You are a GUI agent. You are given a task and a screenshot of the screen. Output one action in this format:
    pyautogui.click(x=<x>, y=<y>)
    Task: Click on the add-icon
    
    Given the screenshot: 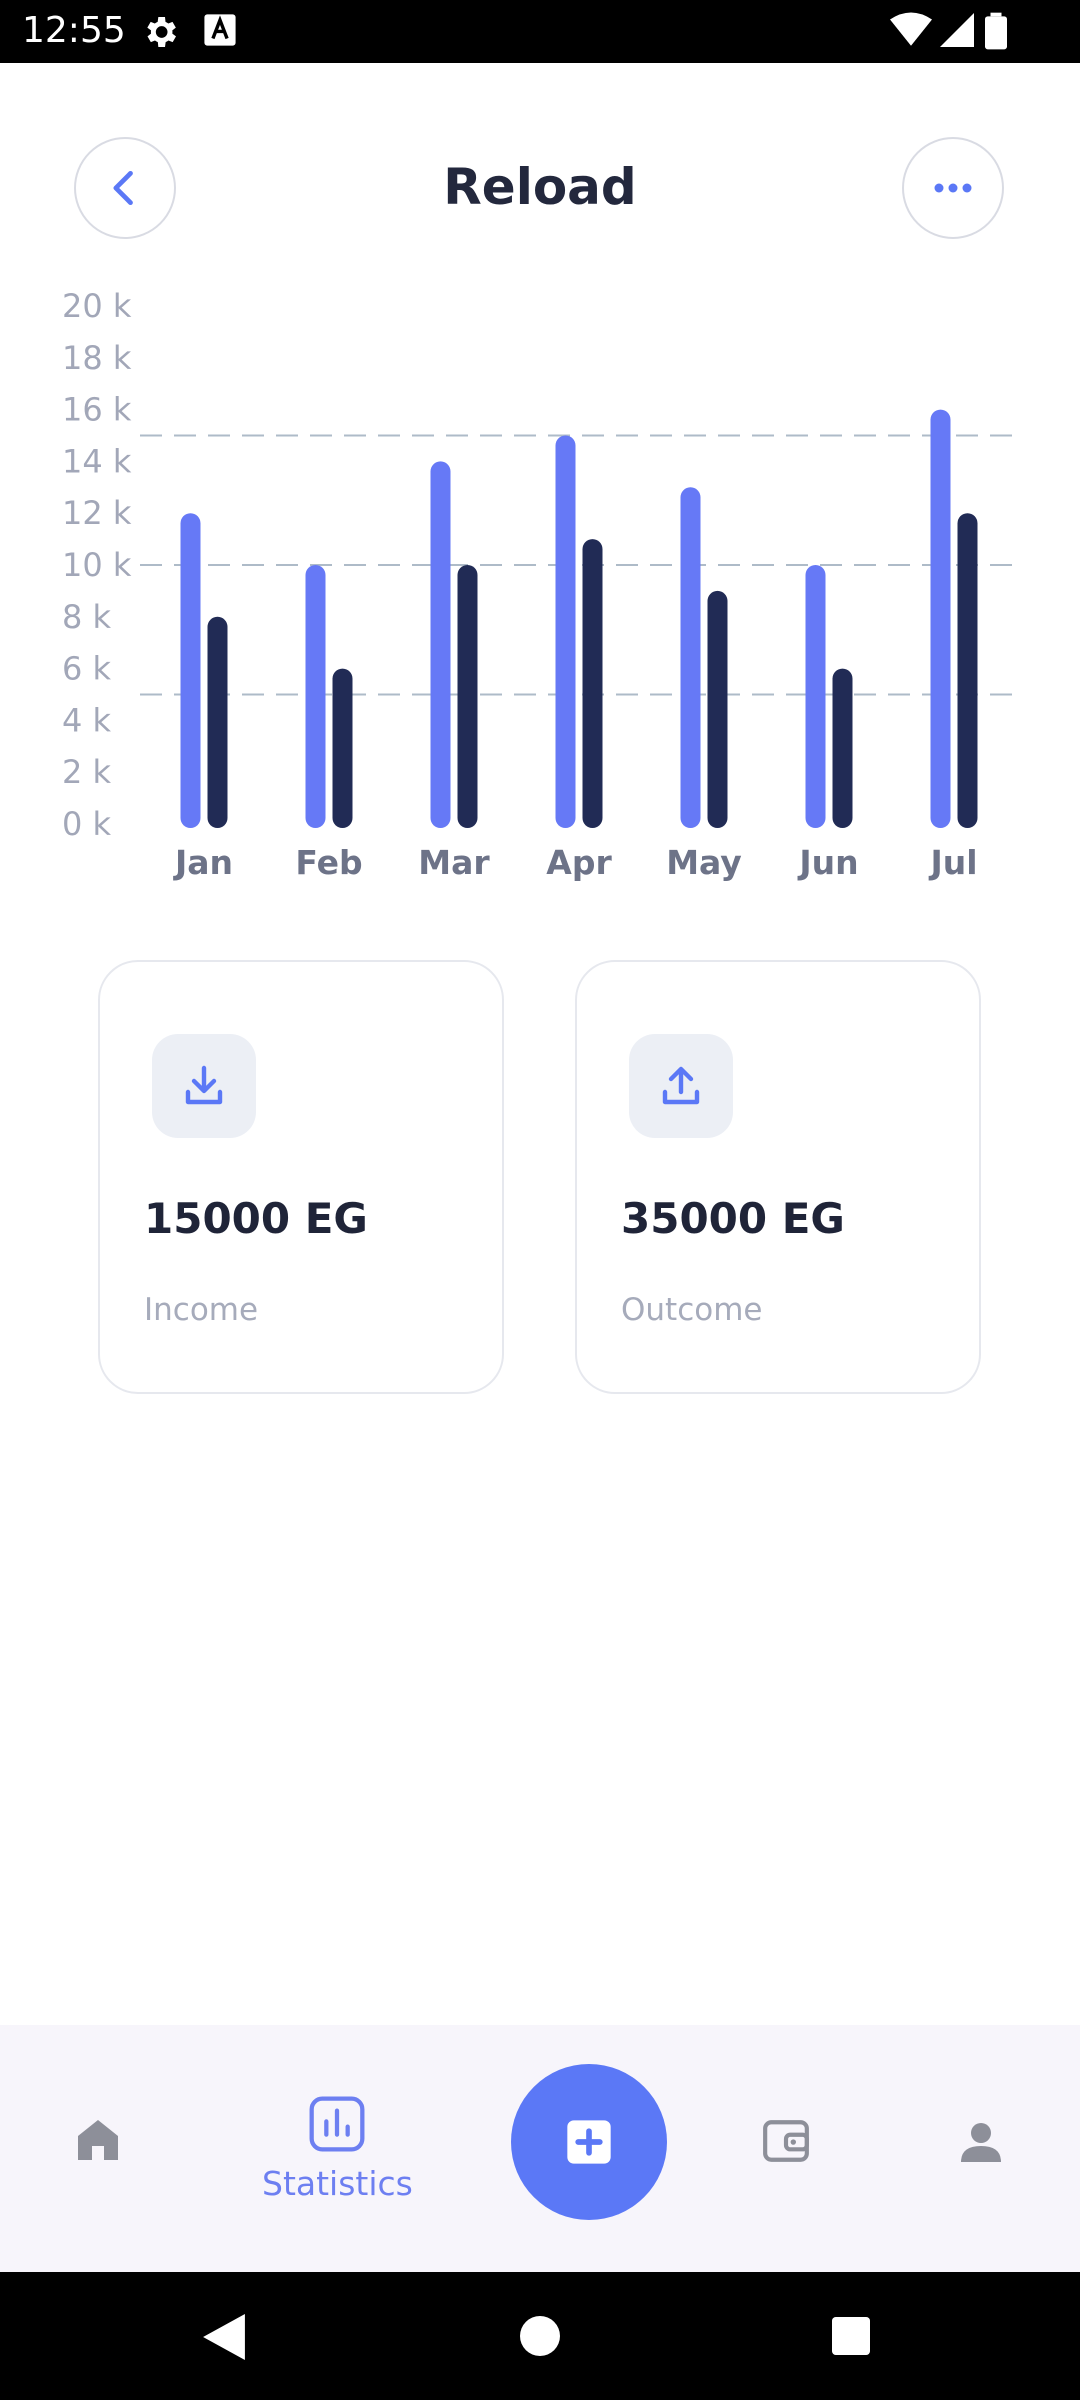 What is the action you would take?
    pyautogui.click(x=589, y=2142)
    